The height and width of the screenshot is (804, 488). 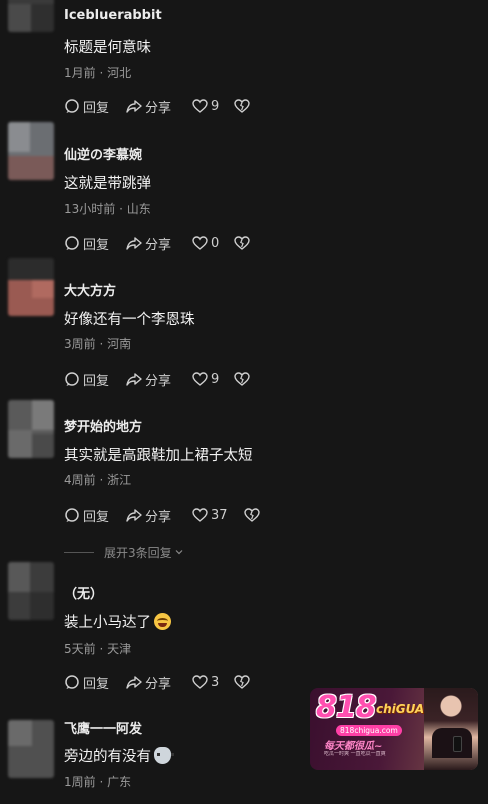 I want to click on ad-model-image, so click(x=451, y=729).